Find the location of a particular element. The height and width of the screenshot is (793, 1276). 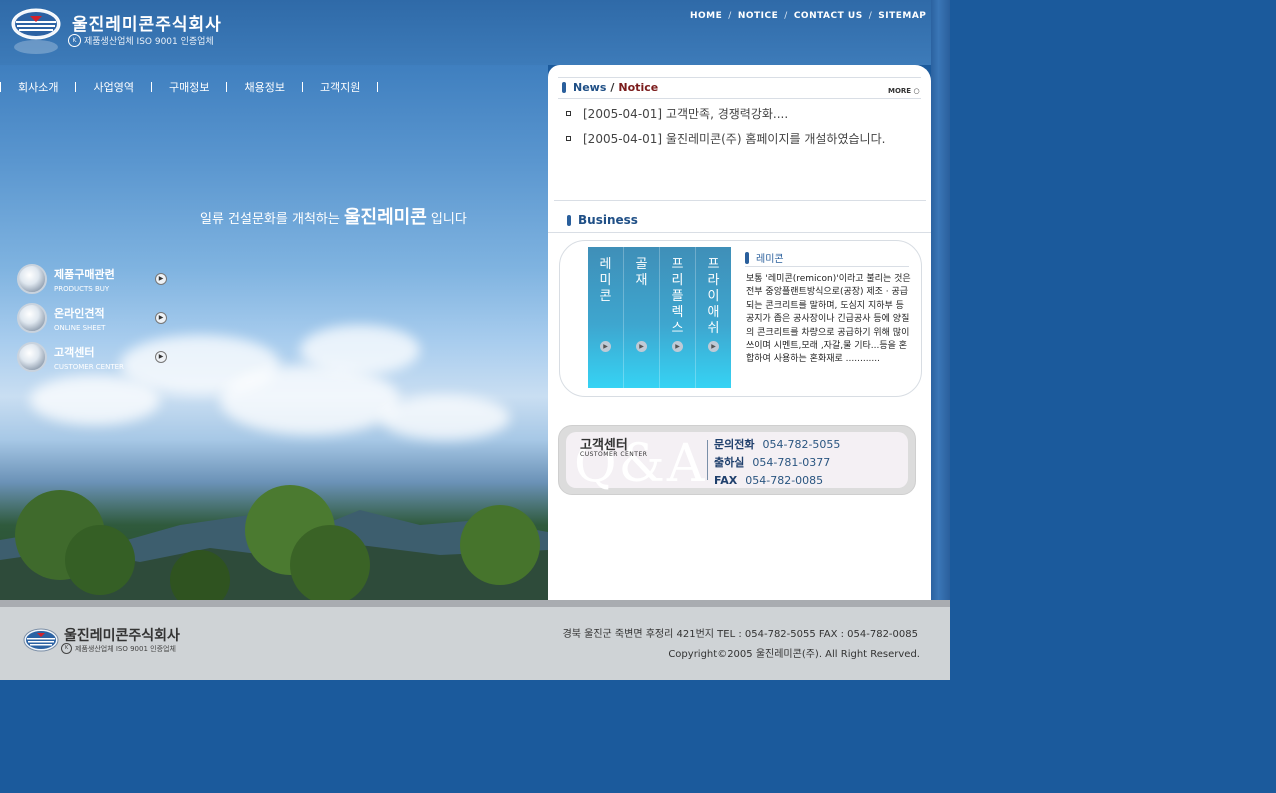

home-link: HOME is located at coordinates (706, 16).